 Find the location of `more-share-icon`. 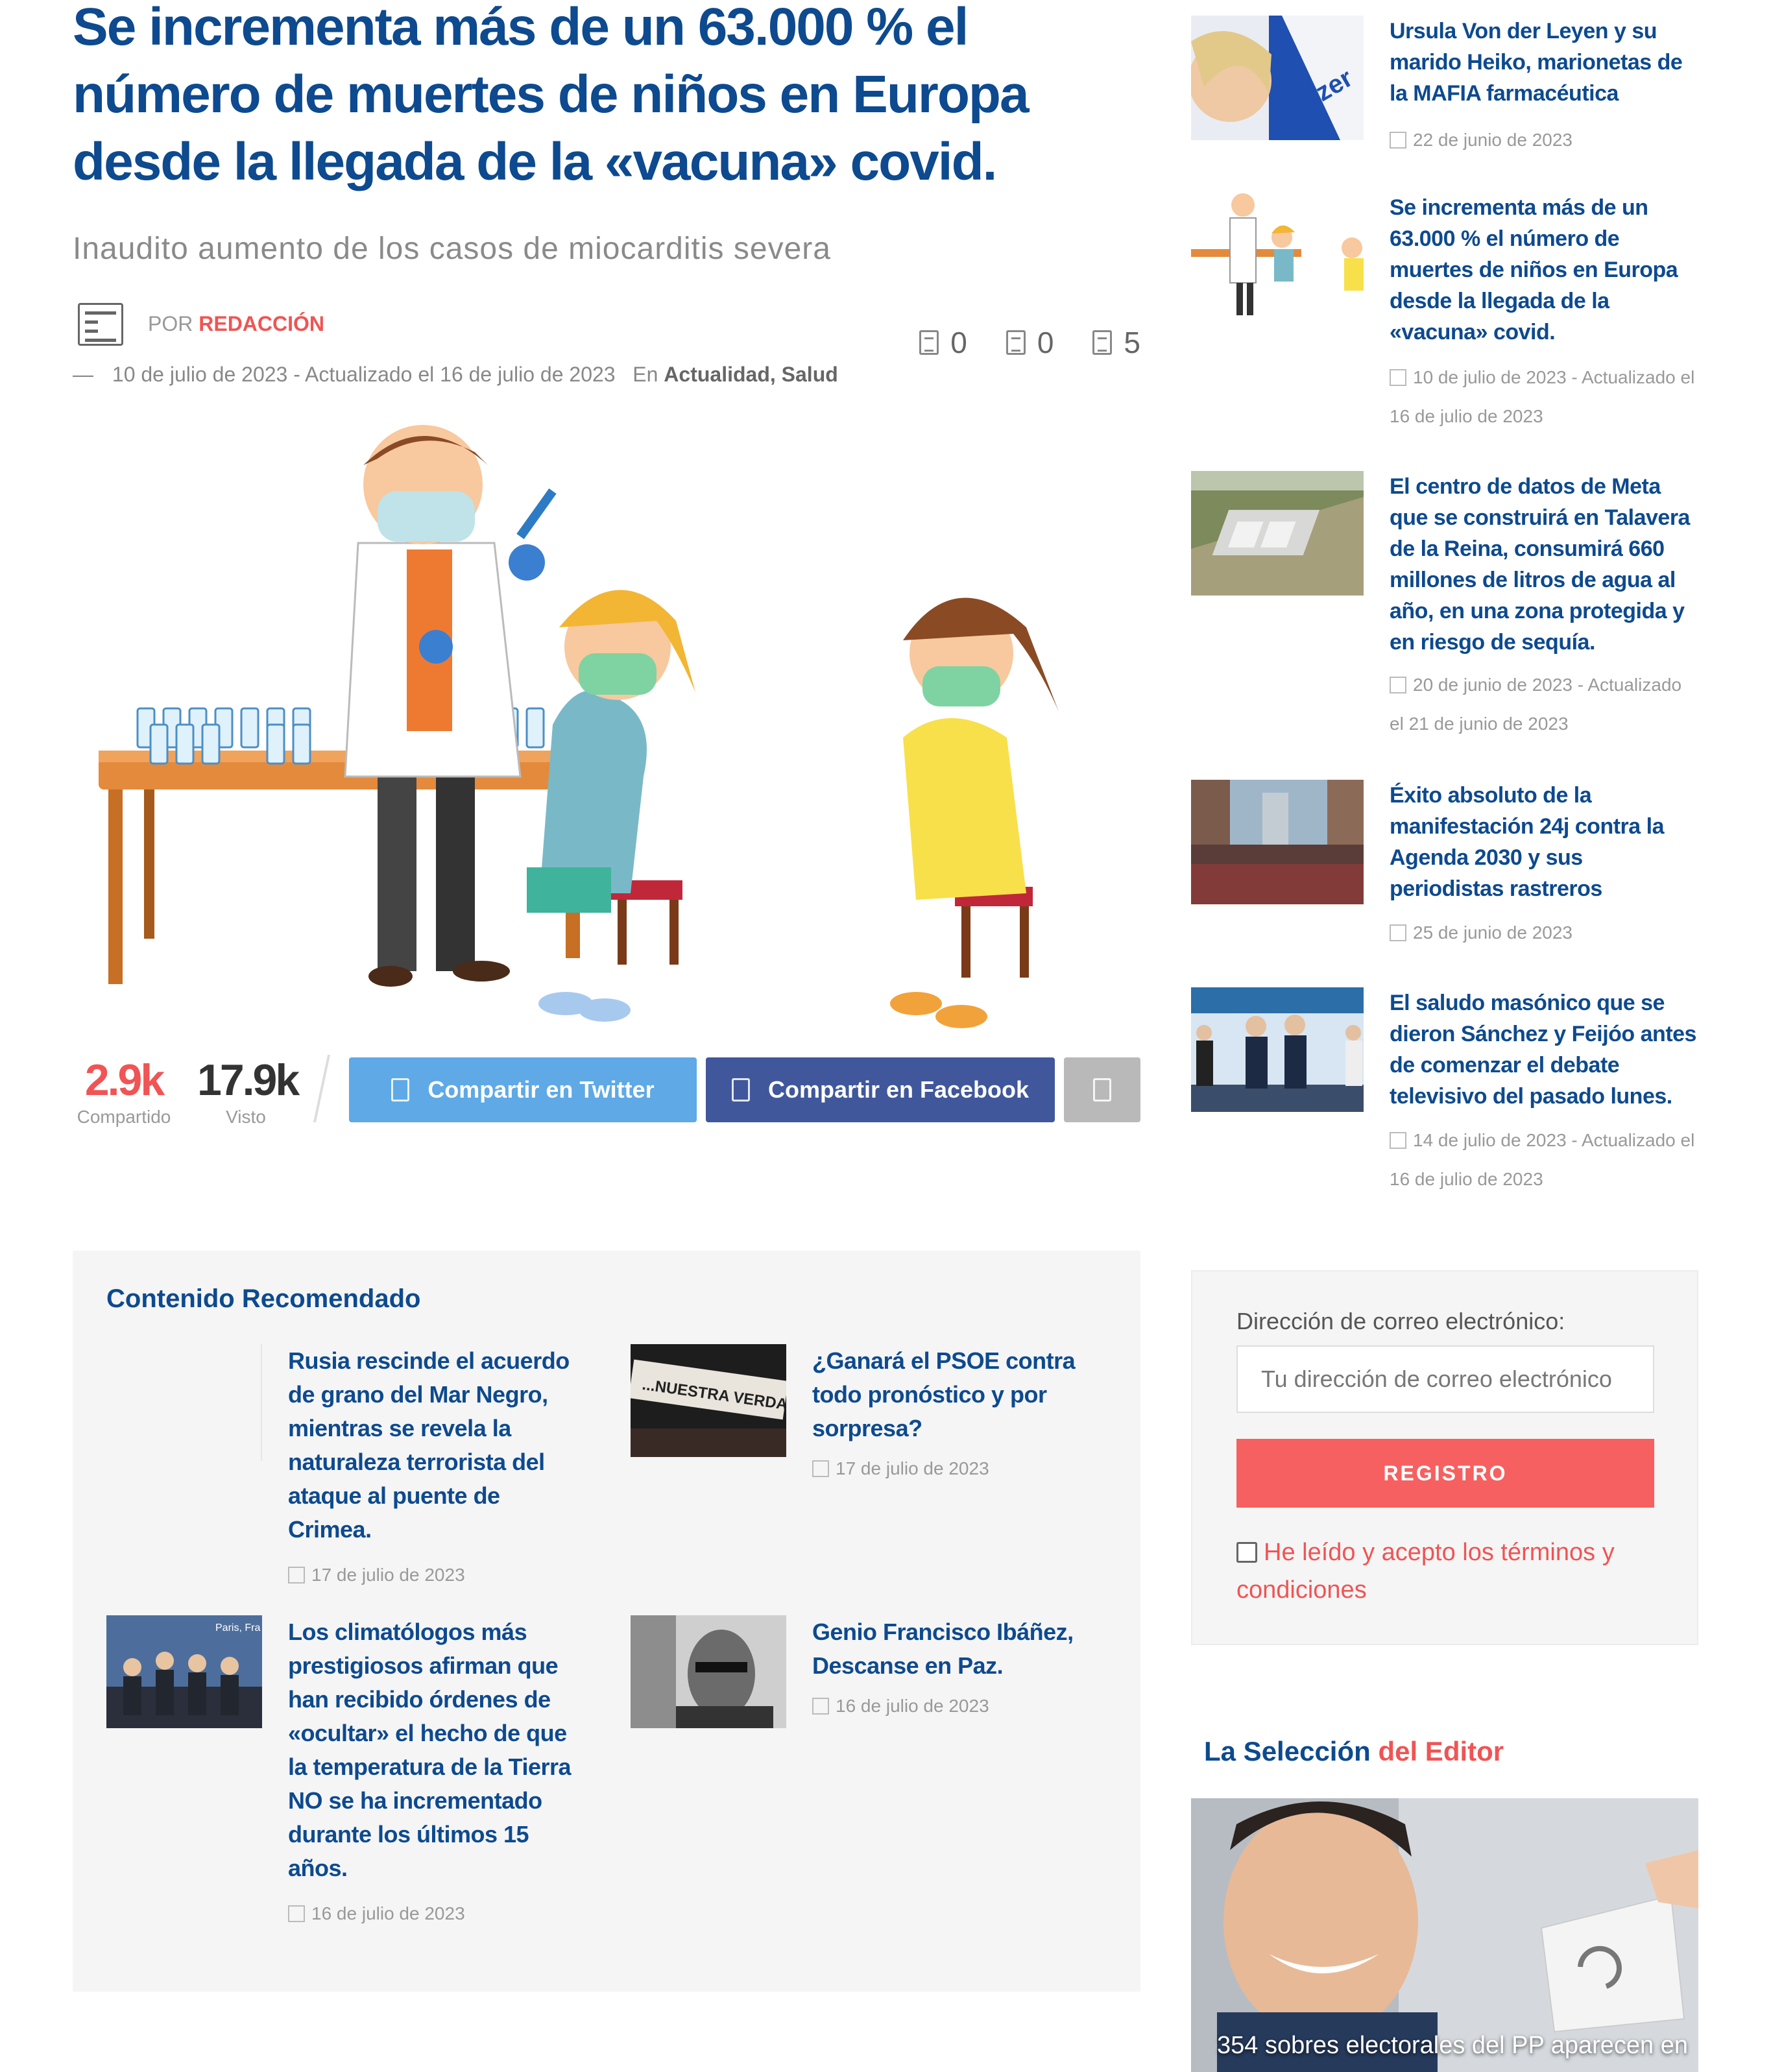

more-share-icon is located at coordinates (1102, 1090).